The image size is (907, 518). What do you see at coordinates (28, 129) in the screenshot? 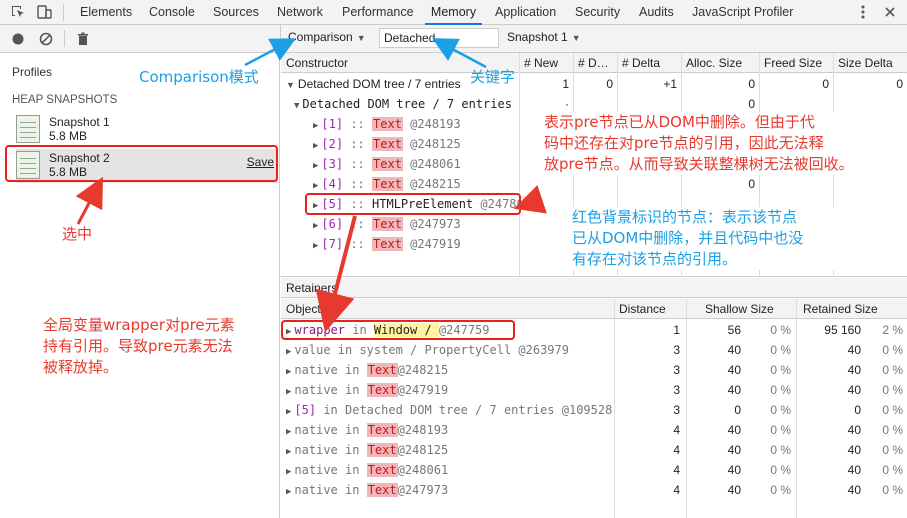
I see `snapshot-icon` at bounding box center [28, 129].